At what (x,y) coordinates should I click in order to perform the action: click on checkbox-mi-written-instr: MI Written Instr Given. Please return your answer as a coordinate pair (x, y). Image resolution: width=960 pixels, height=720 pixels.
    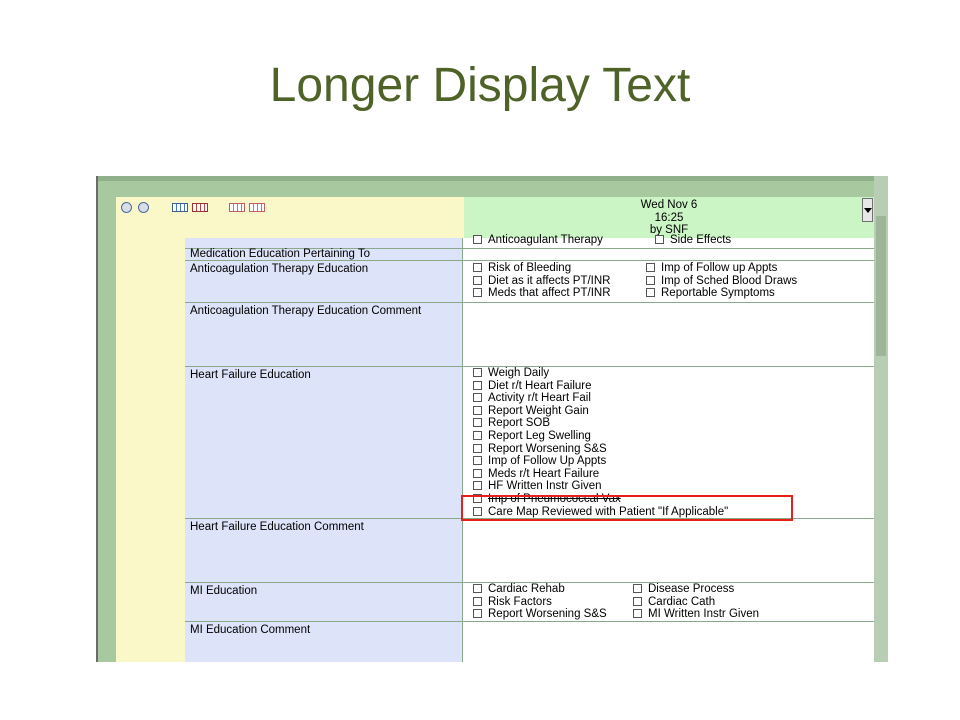
    Looking at the image, I should click on (696, 614).